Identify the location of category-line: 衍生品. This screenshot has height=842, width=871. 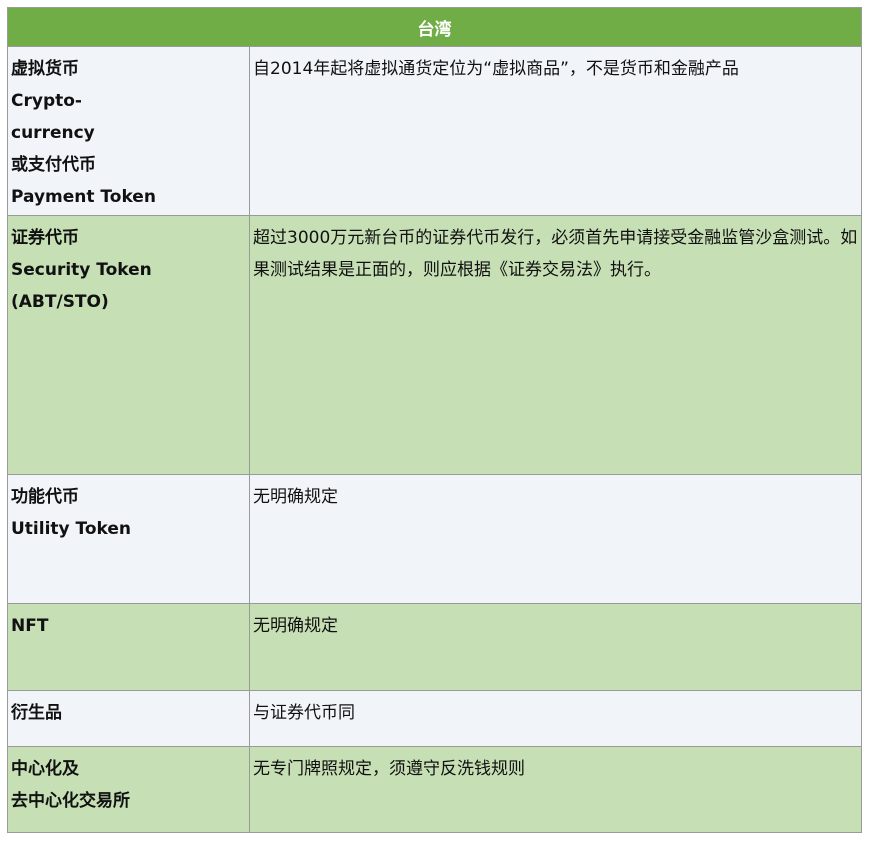
(36, 713).